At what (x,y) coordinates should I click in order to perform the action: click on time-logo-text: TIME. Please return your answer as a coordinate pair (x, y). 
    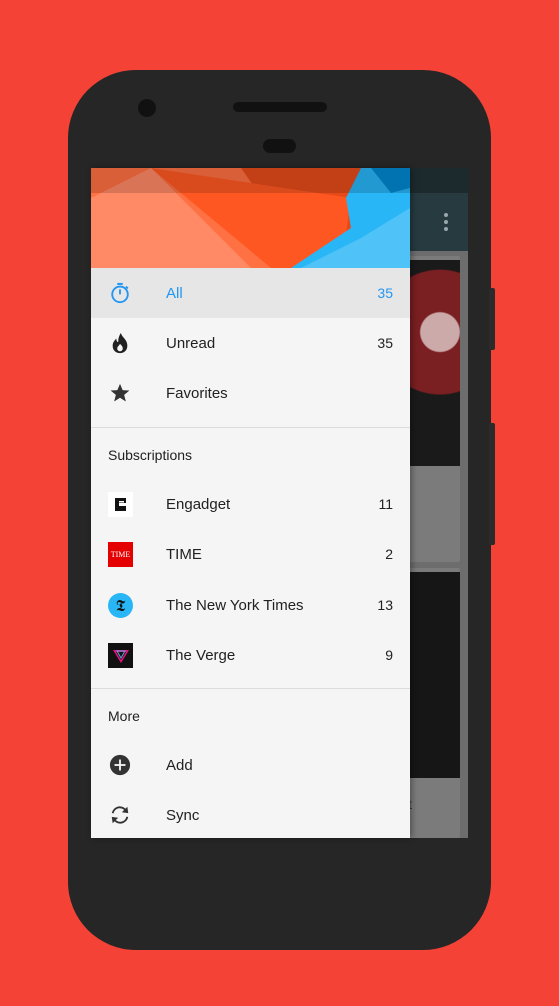
    Looking at the image, I should click on (120, 554).